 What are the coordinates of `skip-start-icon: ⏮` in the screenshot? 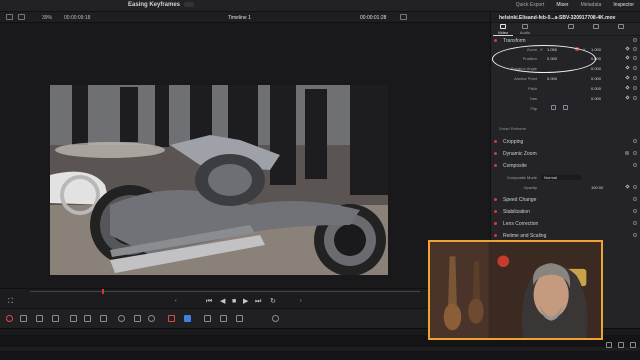 It's located at (209, 301).